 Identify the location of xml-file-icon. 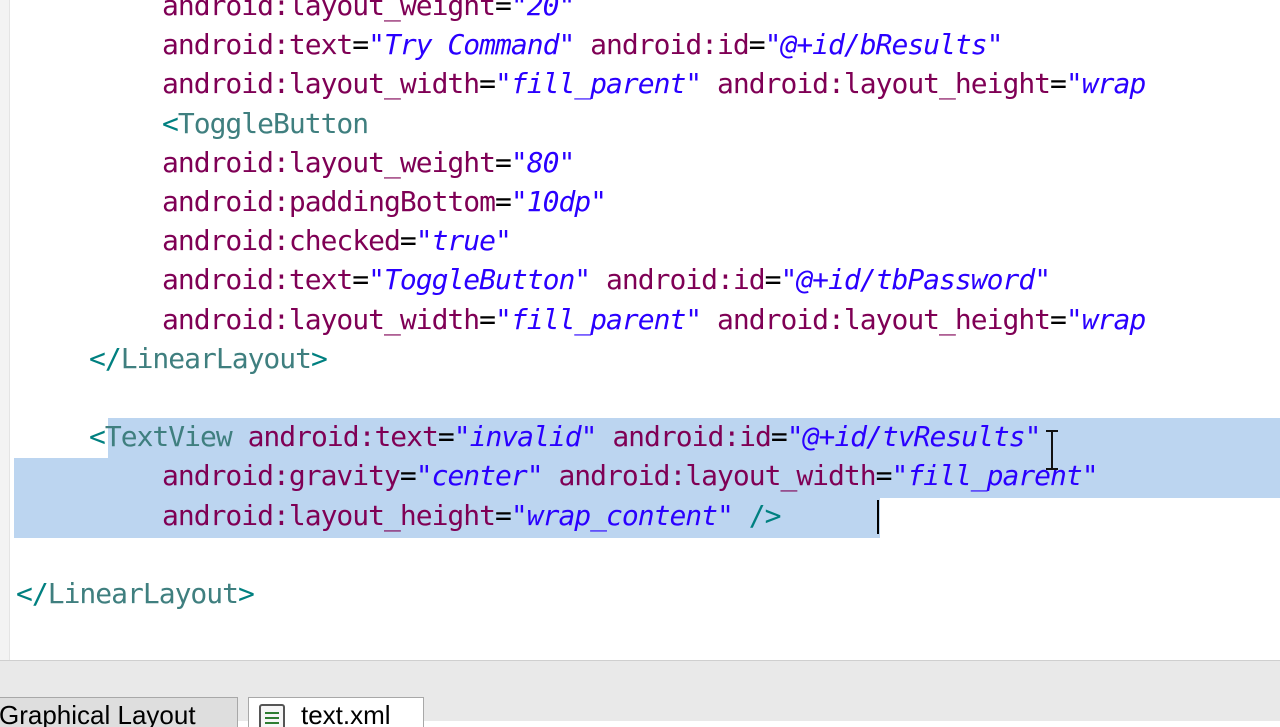
(272, 715).